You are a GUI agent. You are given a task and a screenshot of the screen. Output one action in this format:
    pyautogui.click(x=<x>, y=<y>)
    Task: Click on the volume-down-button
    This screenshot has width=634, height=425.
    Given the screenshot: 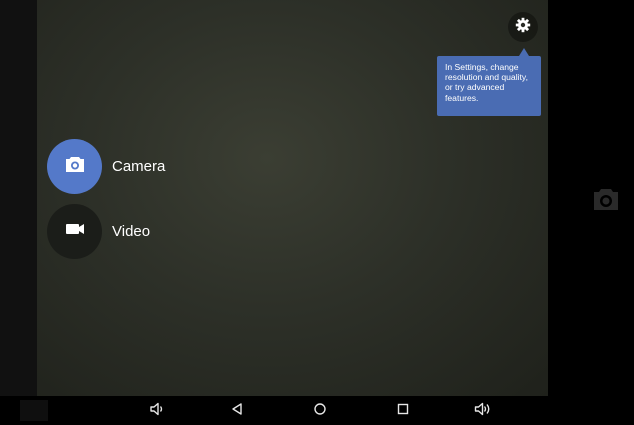 What is the action you would take?
    pyautogui.click(x=157, y=411)
    